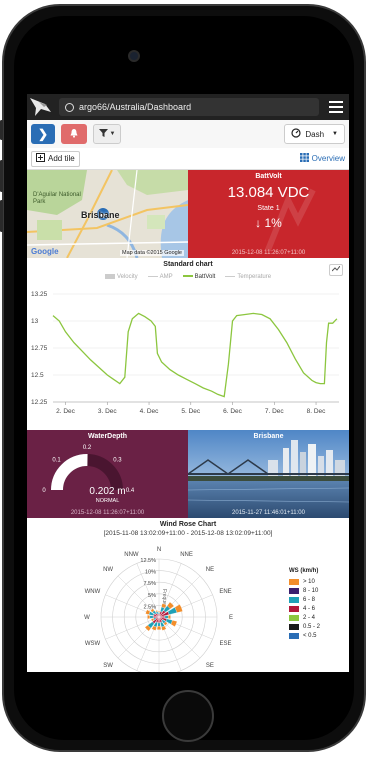  What do you see at coordinates (66, 411) in the screenshot?
I see `x-tick-label: 2. Dec` at bounding box center [66, 411].